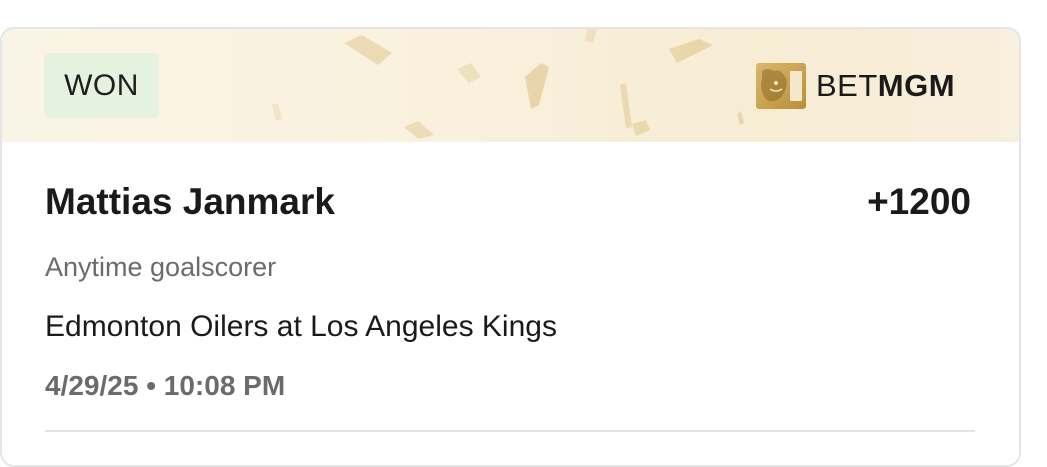 This screenshot has height=467, width=1047. I want to click on bet-market: Anytime goalscorer, so click(161, 267).